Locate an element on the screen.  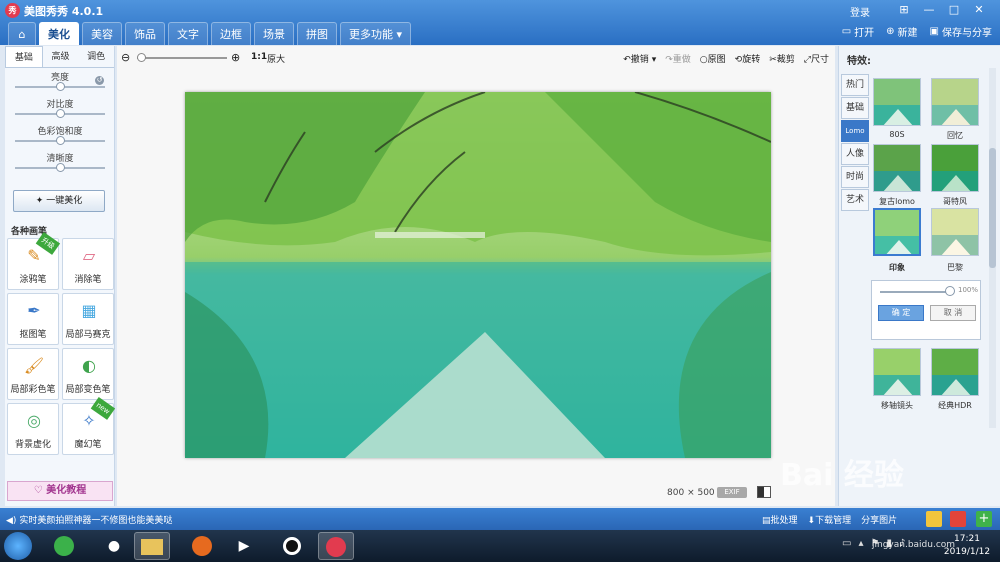
zoom-track is located at coordinates (182, 58).